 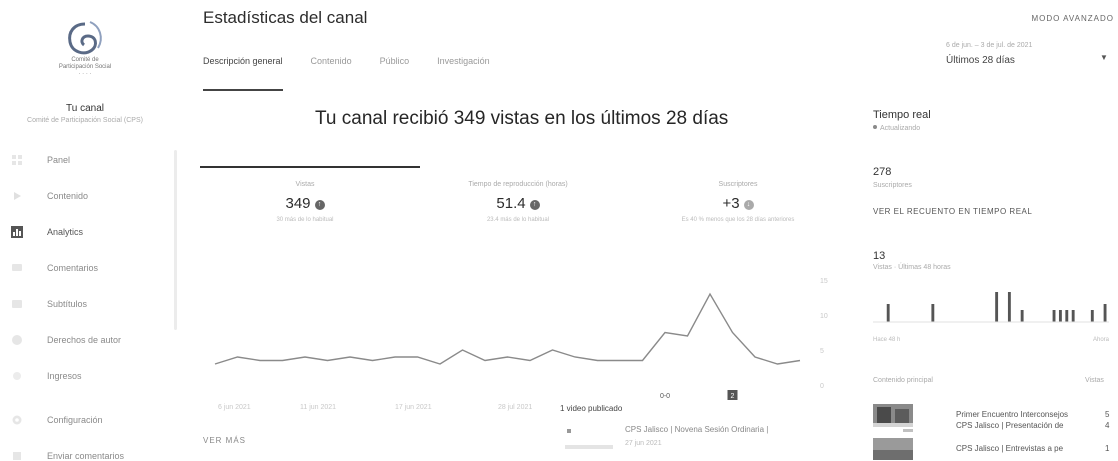 I want to click on tab-overview: Descripción general, so click(x=243, y=73).